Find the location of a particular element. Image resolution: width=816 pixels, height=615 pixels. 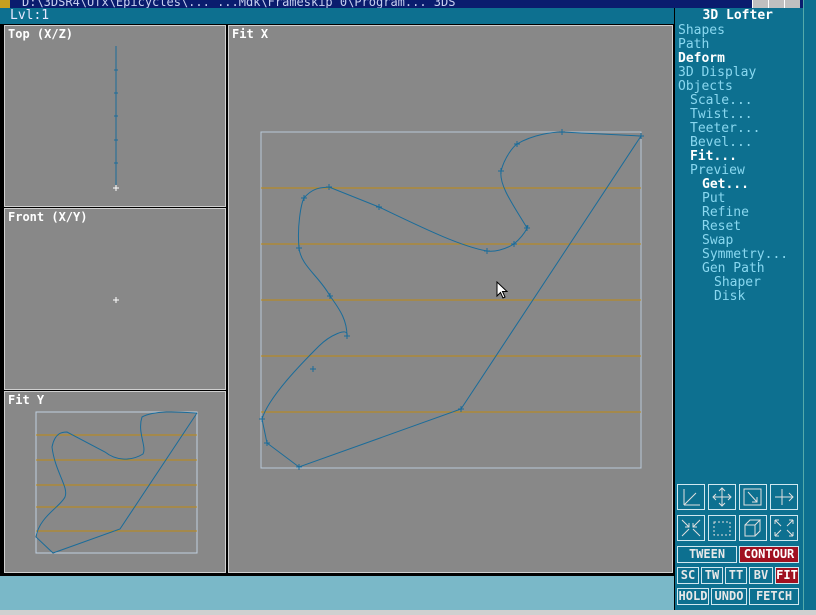

viewport-fit-y: Fit Y is located at coordinates (115, 482).